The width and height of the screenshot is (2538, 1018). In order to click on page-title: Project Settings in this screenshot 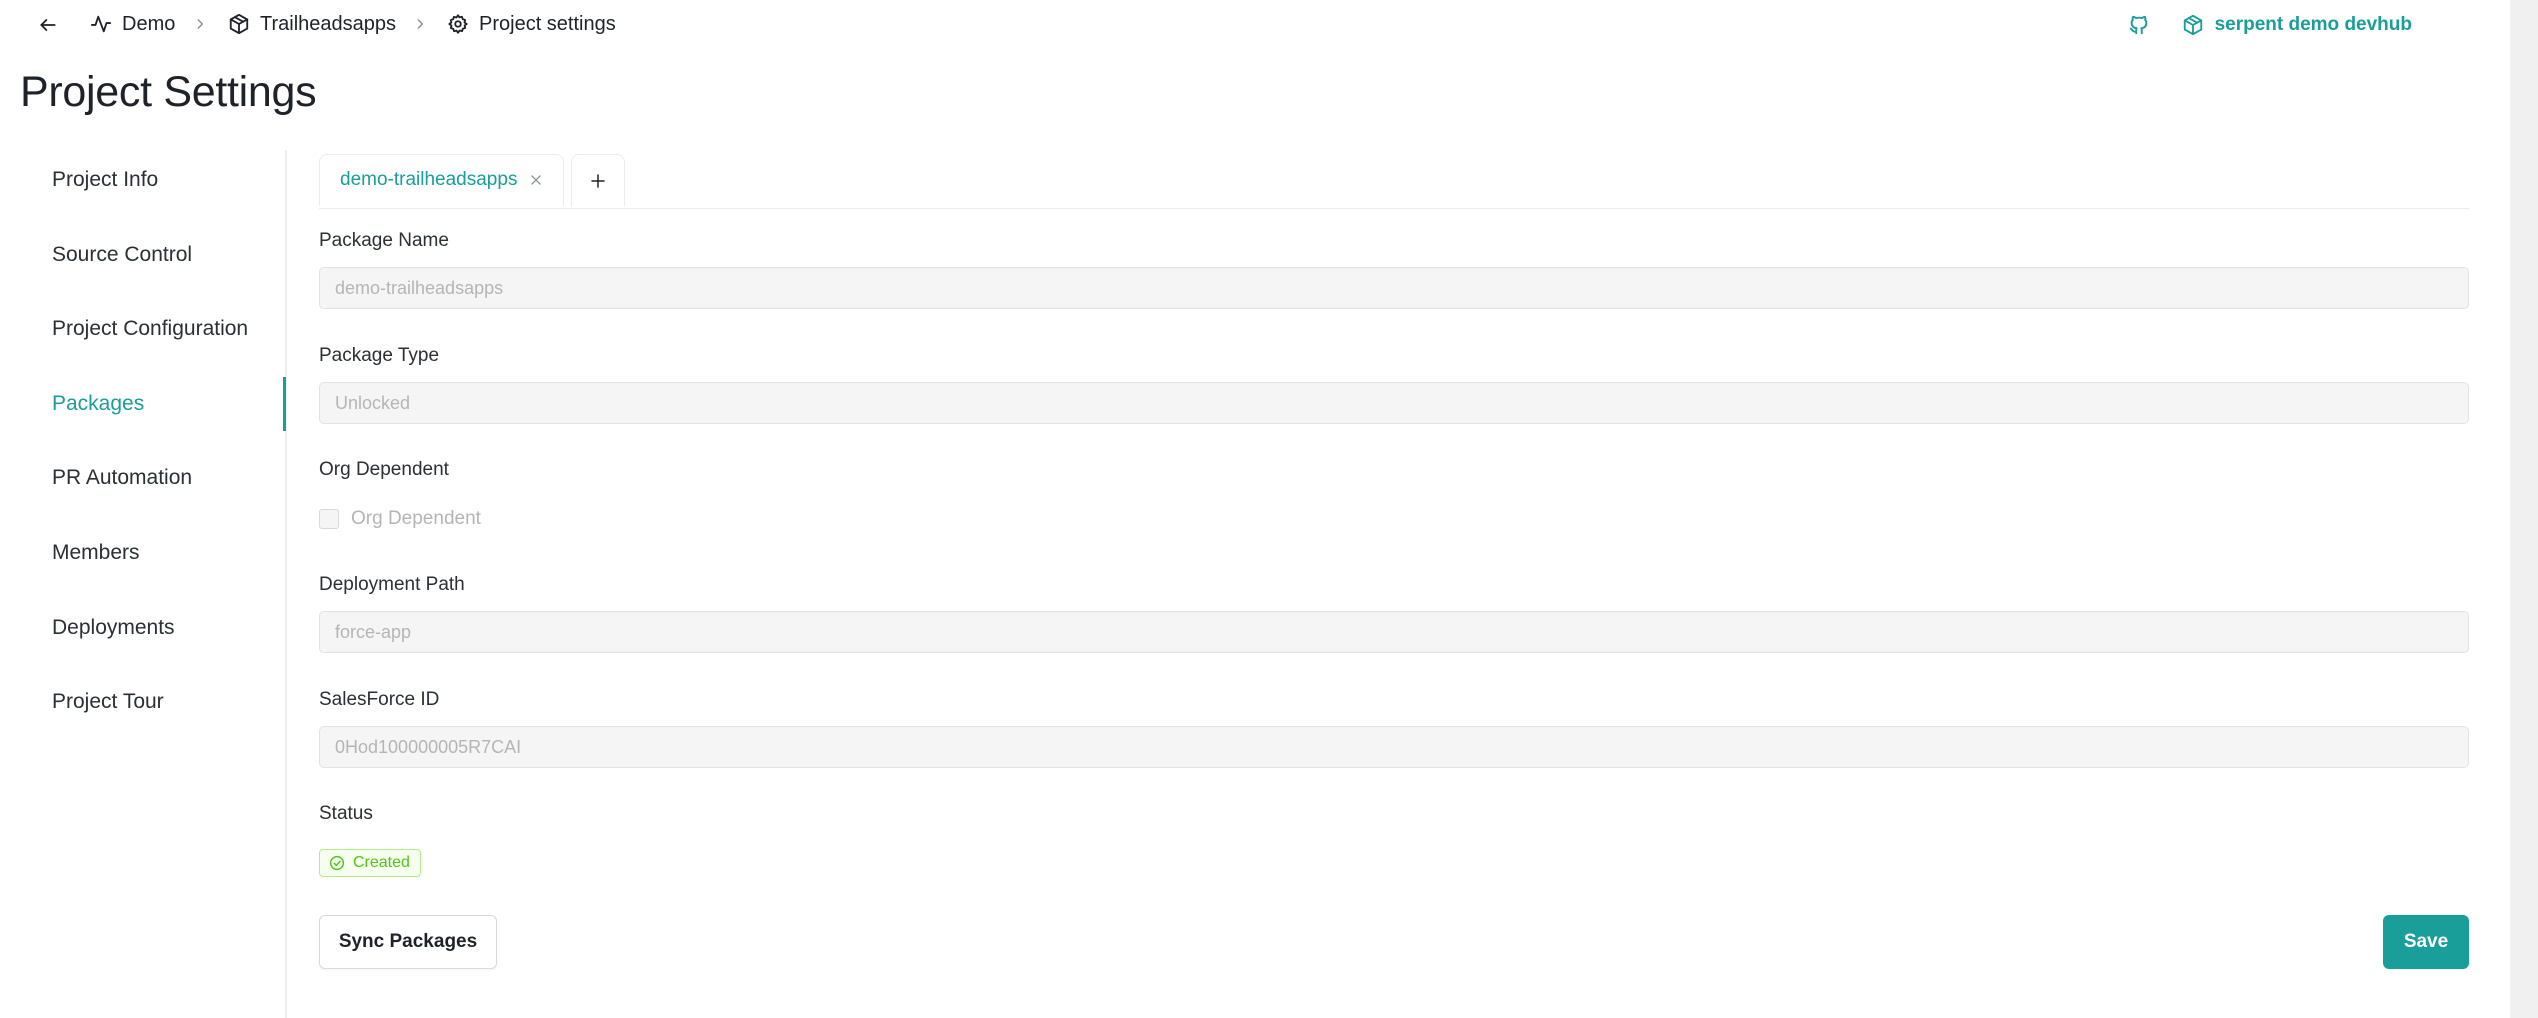, I will do `click(168, 92)`.